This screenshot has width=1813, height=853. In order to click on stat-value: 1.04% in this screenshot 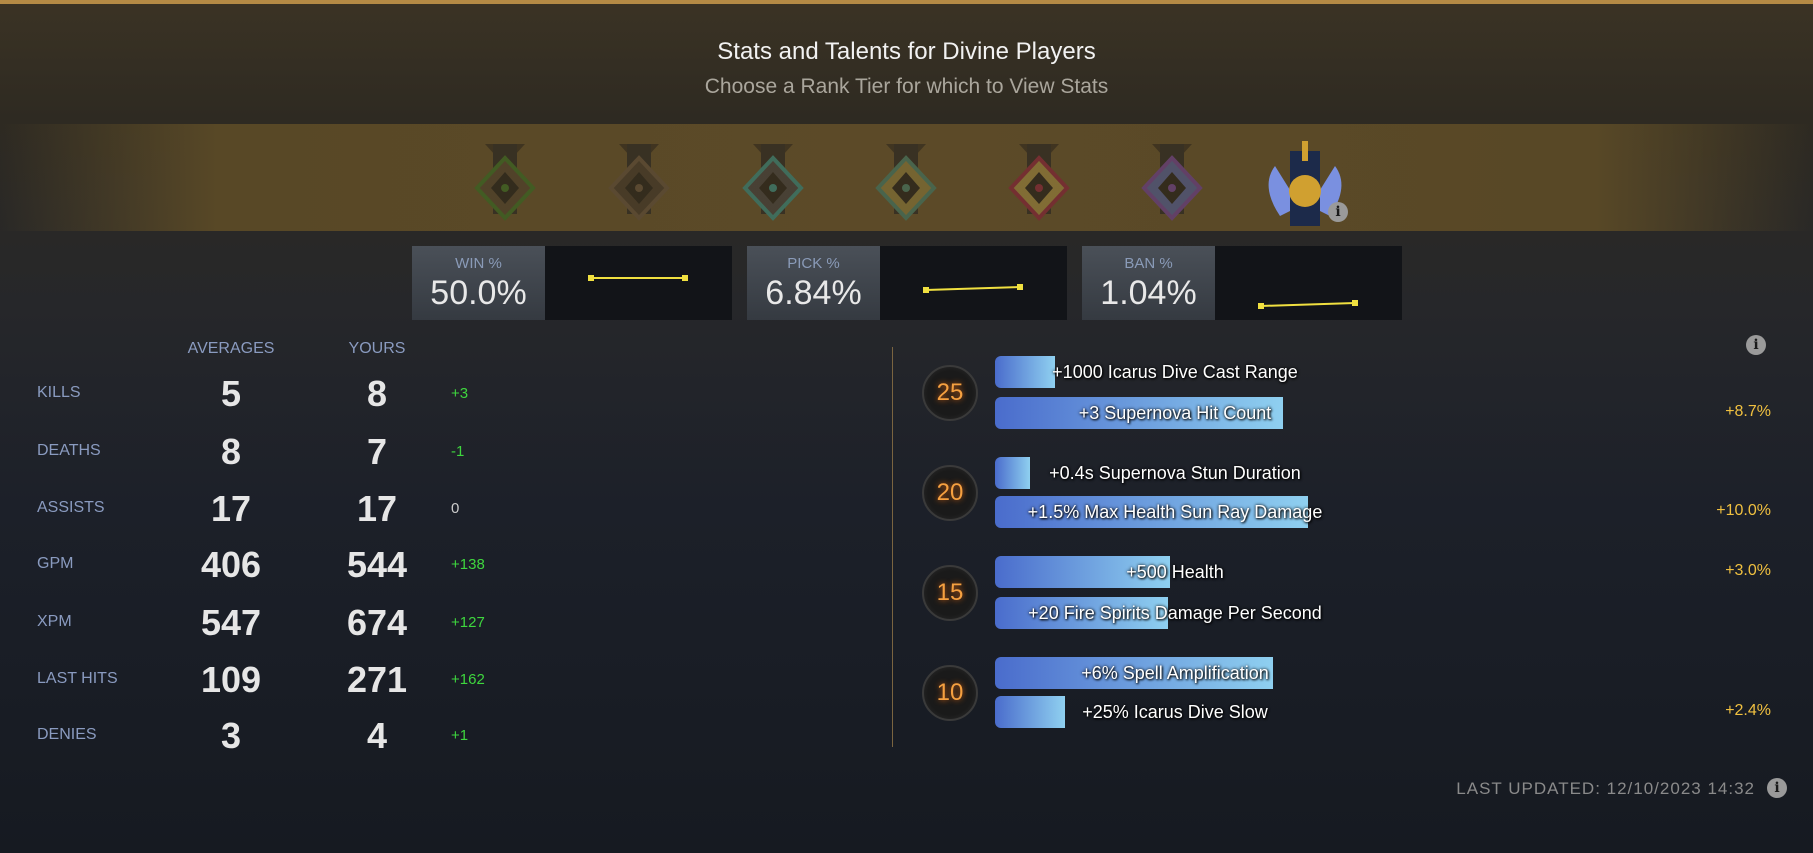, I will do `click(1148, 293)`.